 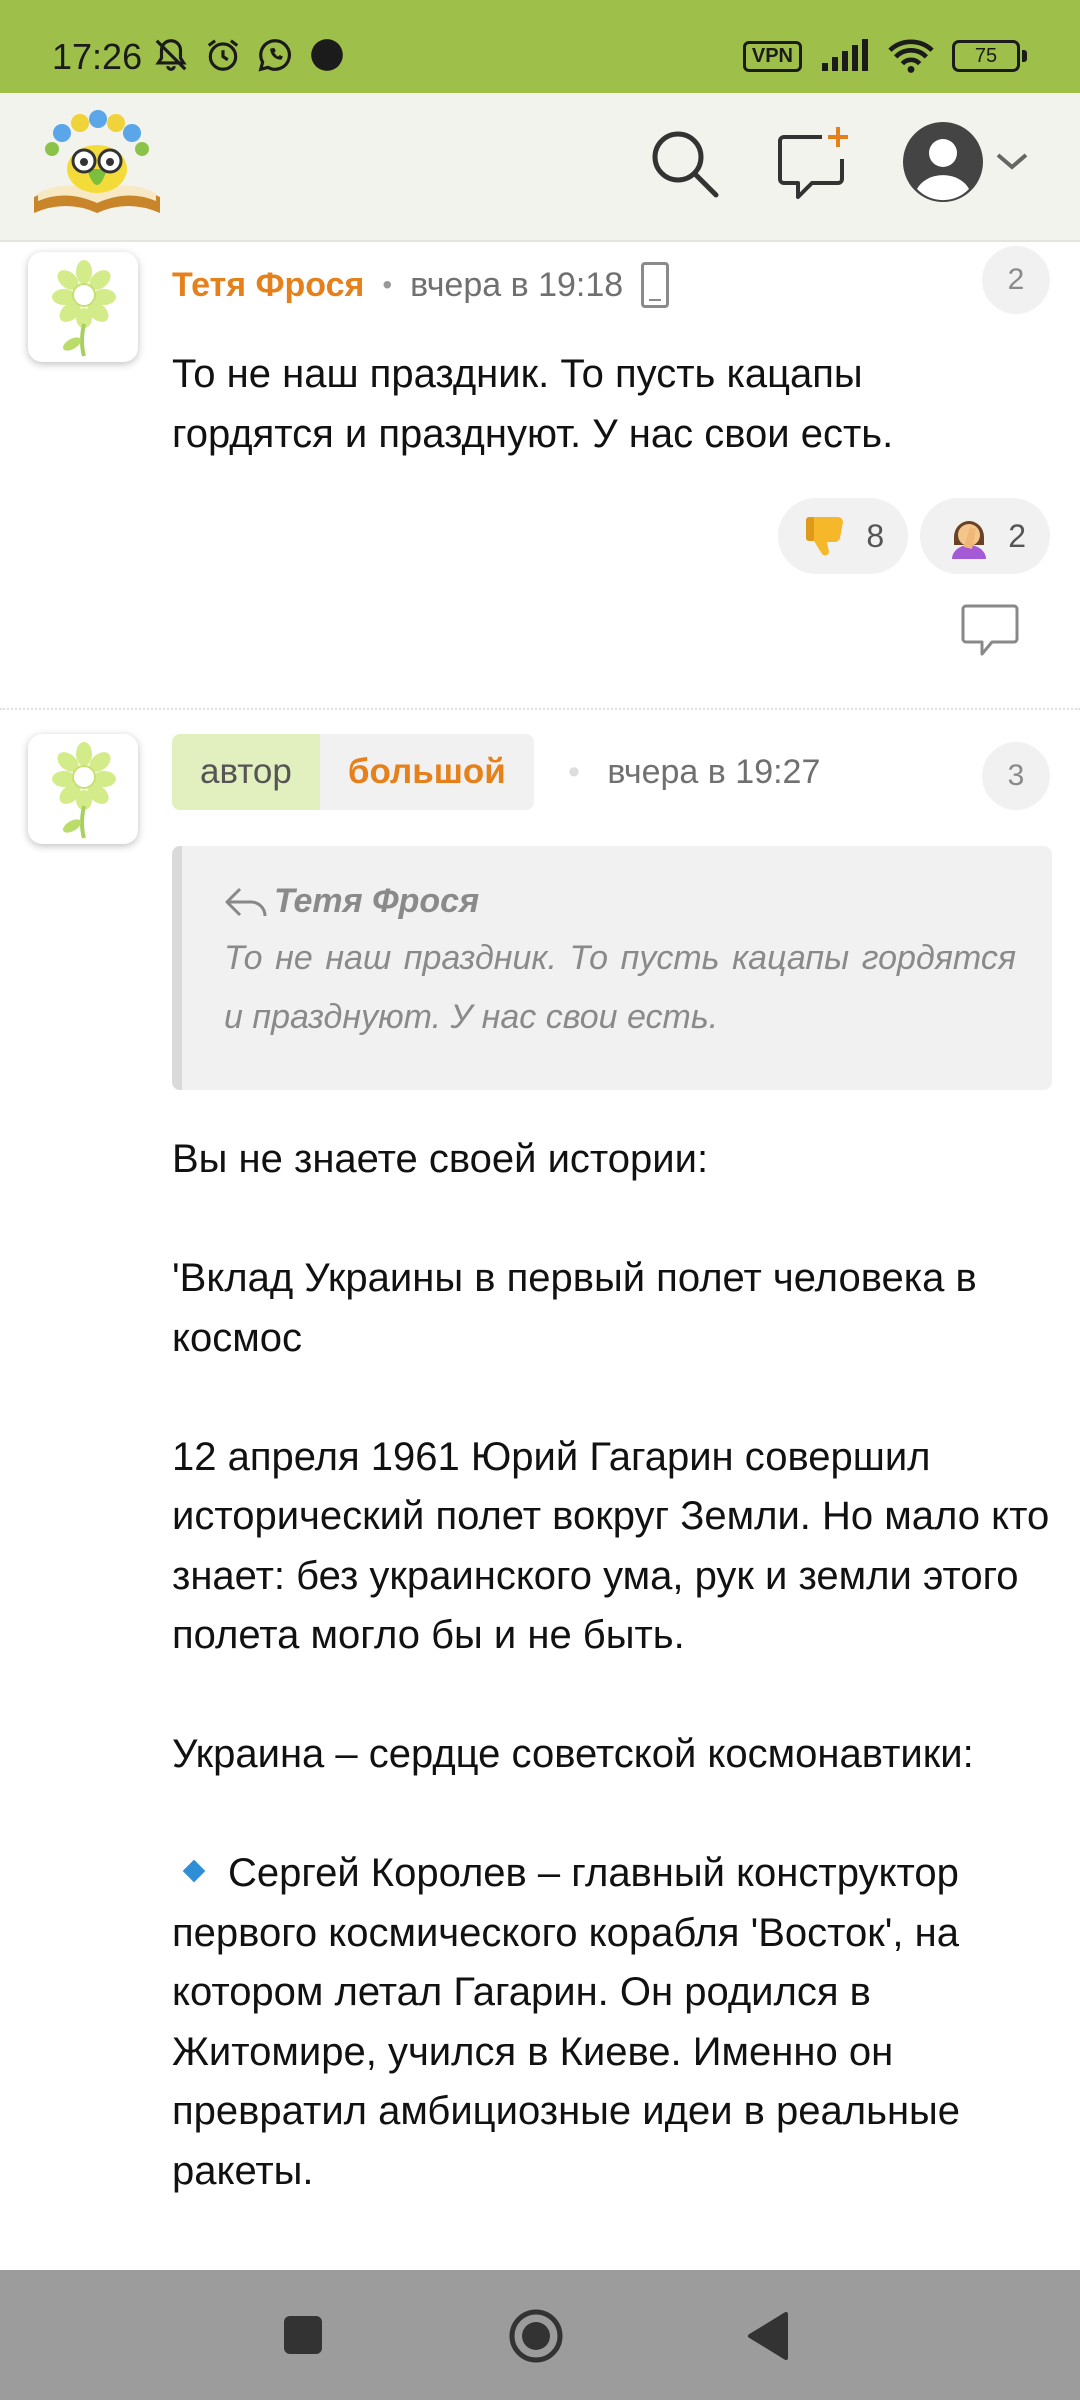 I want to click on reactions-bar: 8 2, so click(x=914, y=536).